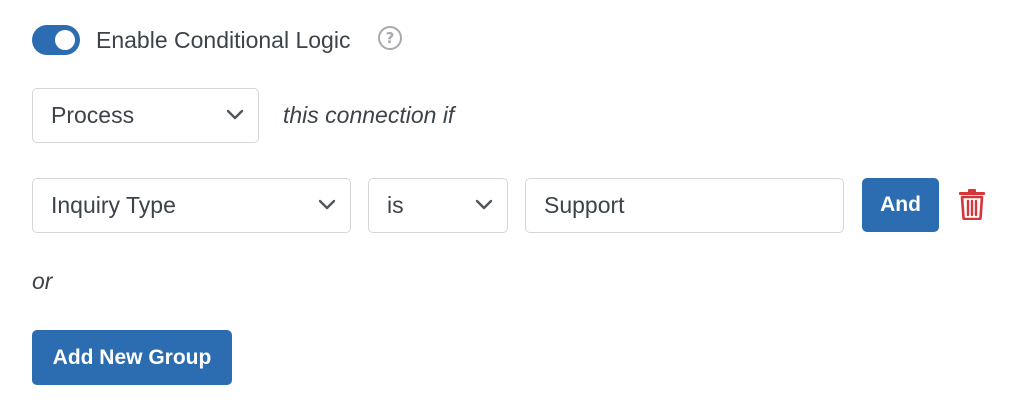 The width and height of the screenshot is (1024, 415). What do you see at coordinates (93, 115) in the screenshot?
I see `action-select-value: Process` at bounding box center [93, 115].